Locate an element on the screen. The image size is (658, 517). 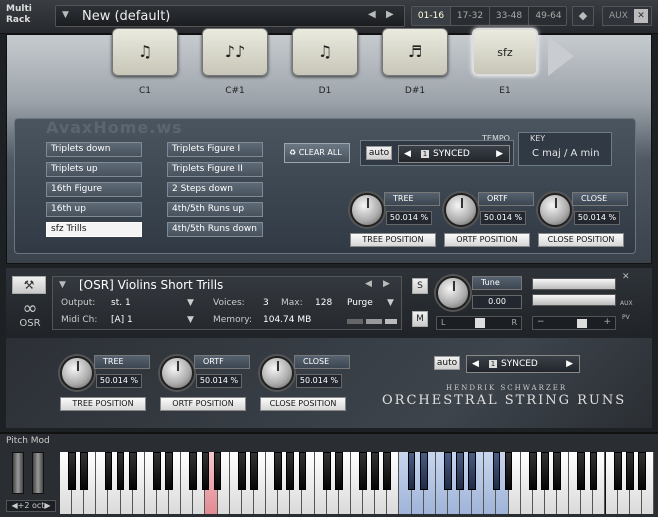
tree-knob is located at coordinates (367, 210).